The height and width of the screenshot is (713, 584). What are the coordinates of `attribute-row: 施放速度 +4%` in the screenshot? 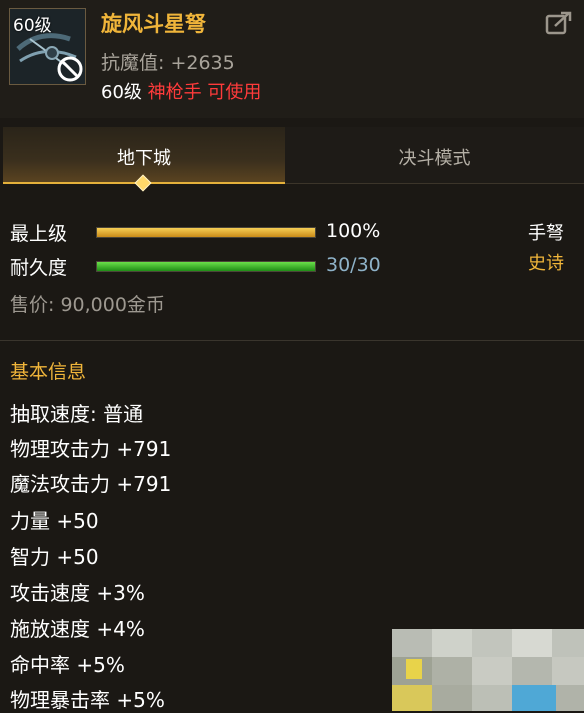 It's located at (77, 629).